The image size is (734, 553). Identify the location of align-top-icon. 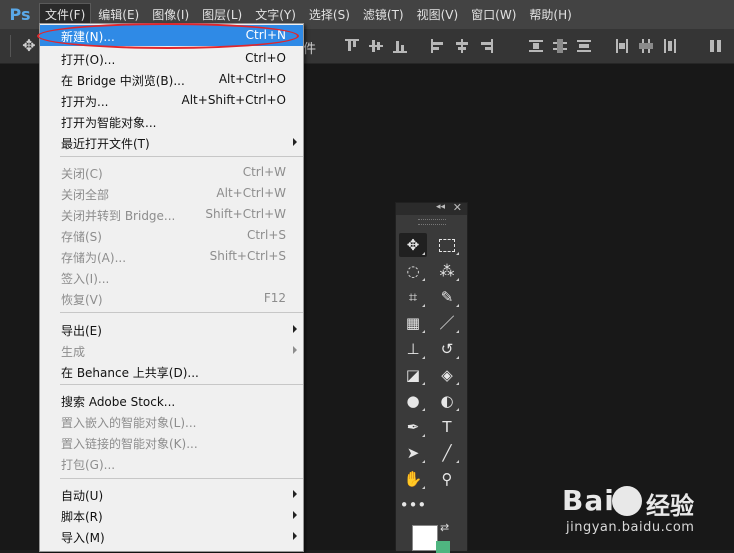
(352, 46).